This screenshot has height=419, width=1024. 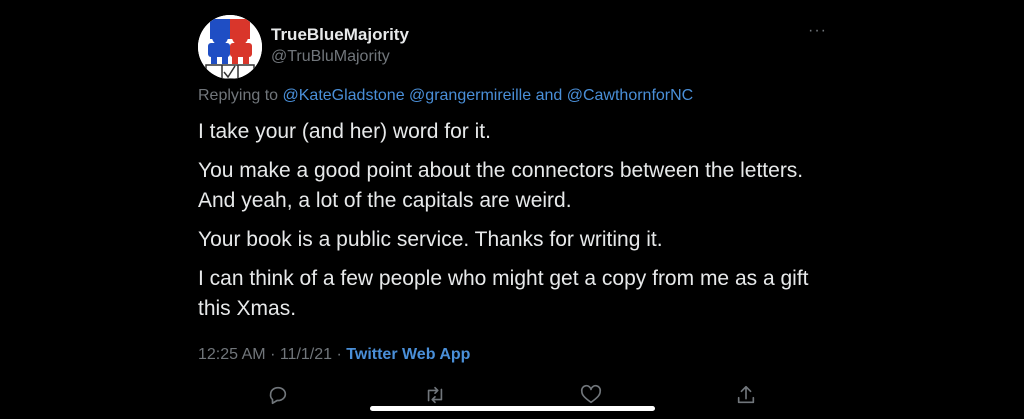 What do you see at coordinates (232, 354) in the screenshot?
I see `tweet-time: 12:25 AM` at bounding box center [232, 354].